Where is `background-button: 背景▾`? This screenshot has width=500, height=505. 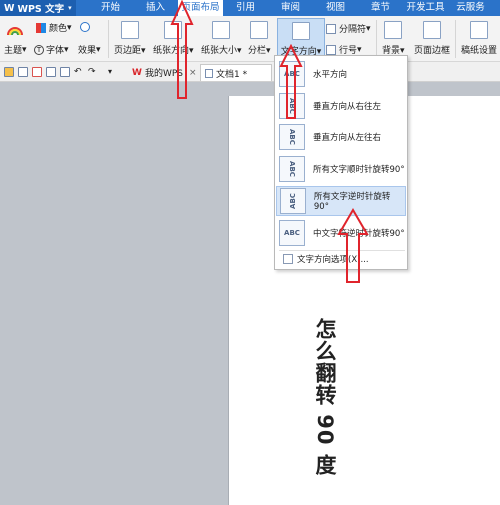
background-button: 背景▾ is located at coordinates (393, 36).